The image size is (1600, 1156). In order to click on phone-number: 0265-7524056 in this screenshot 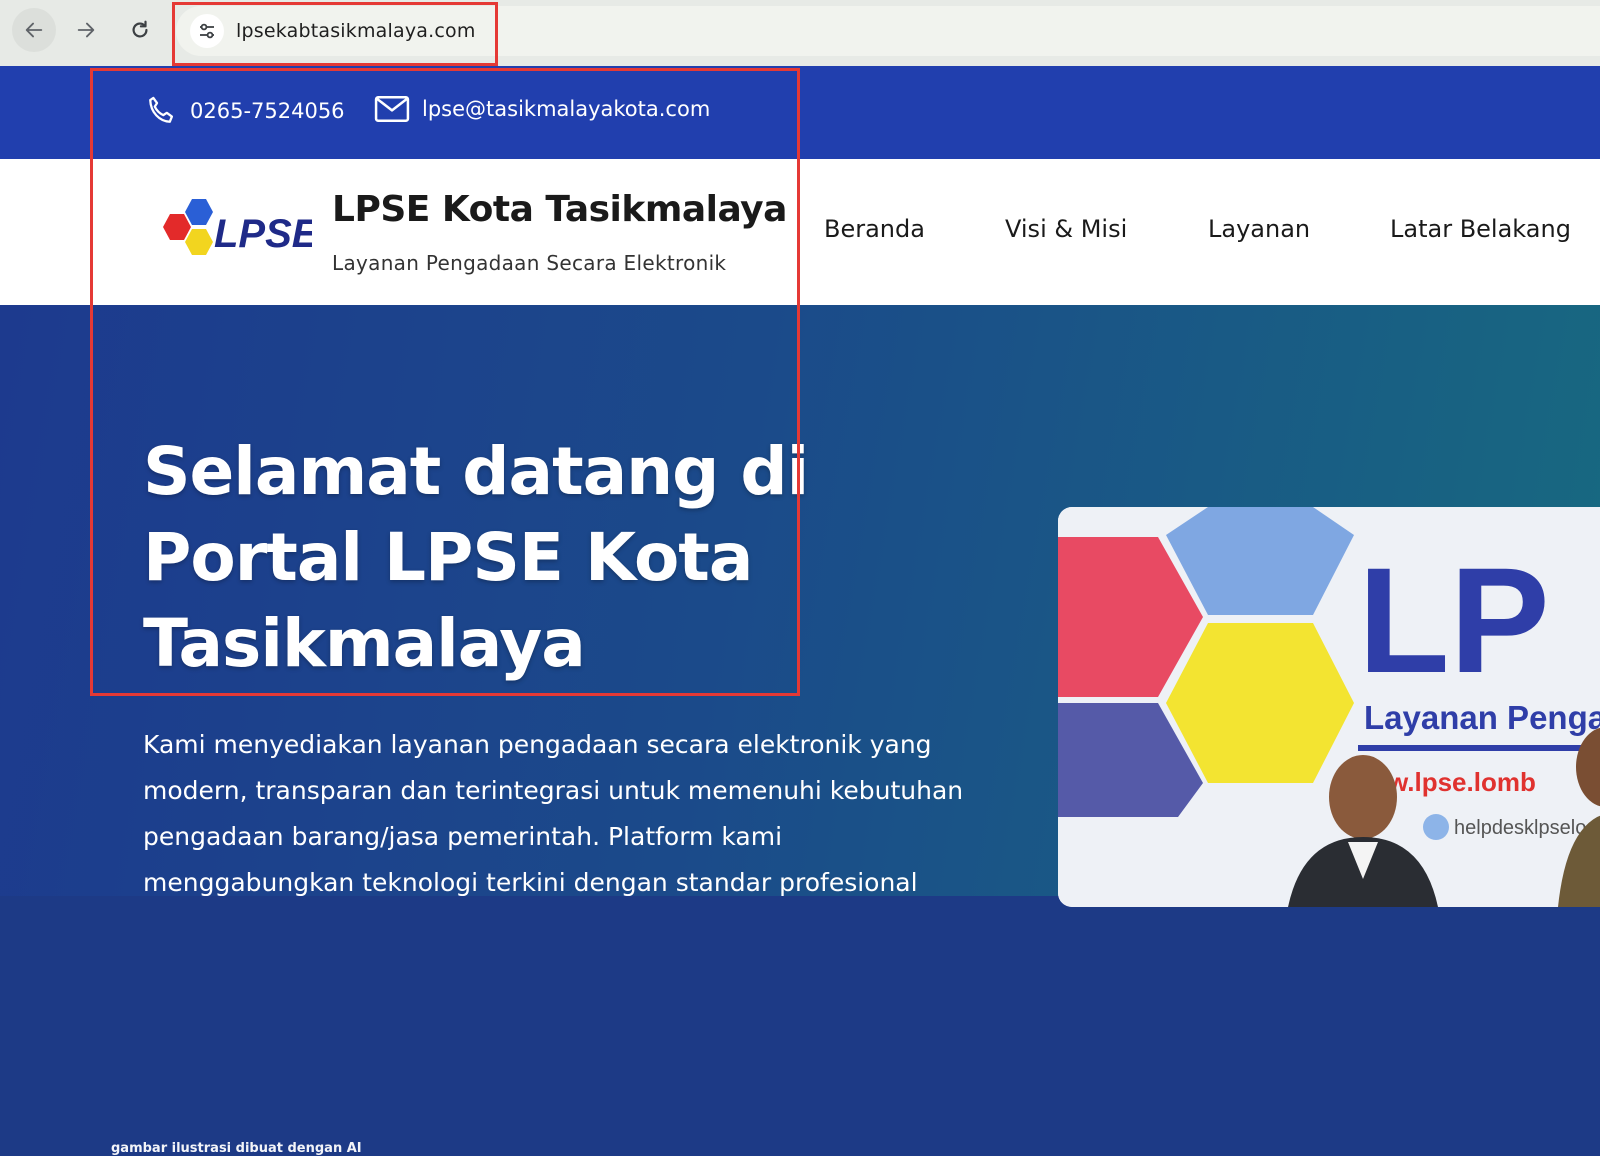, I will do `click(267, 111)`.